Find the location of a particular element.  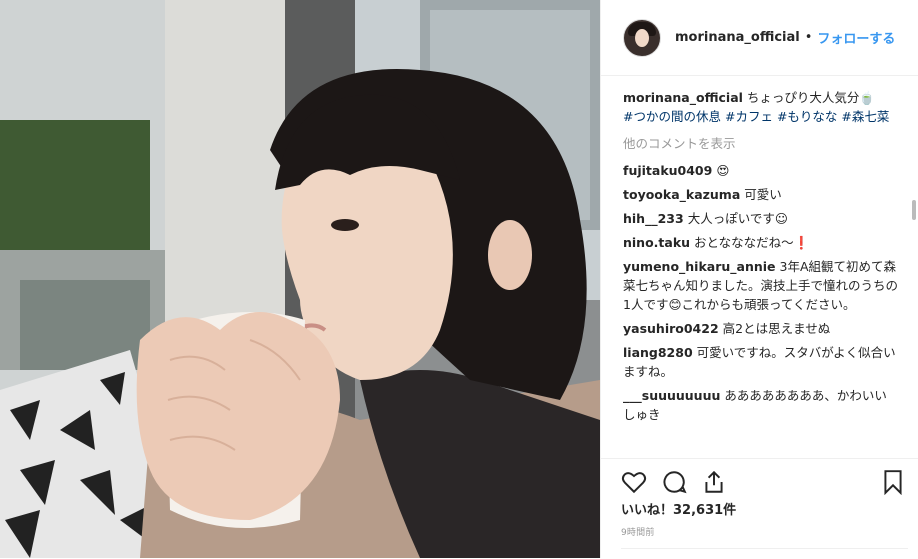

comment: ___suuuuuuuu ああああああああ、かわいいしゅき is located at coordinates (760, 405).